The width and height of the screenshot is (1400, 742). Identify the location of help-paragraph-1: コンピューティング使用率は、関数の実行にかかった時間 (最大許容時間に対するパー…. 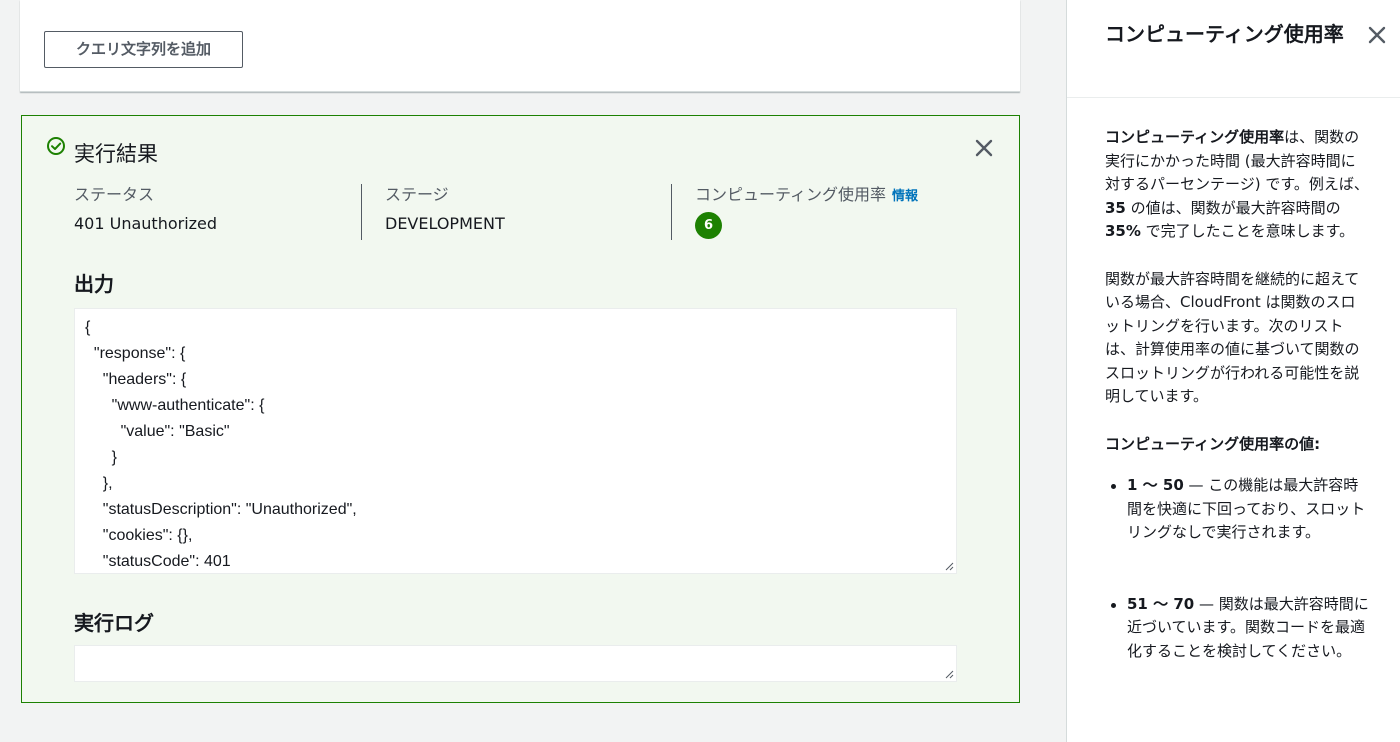
(1237, 185).